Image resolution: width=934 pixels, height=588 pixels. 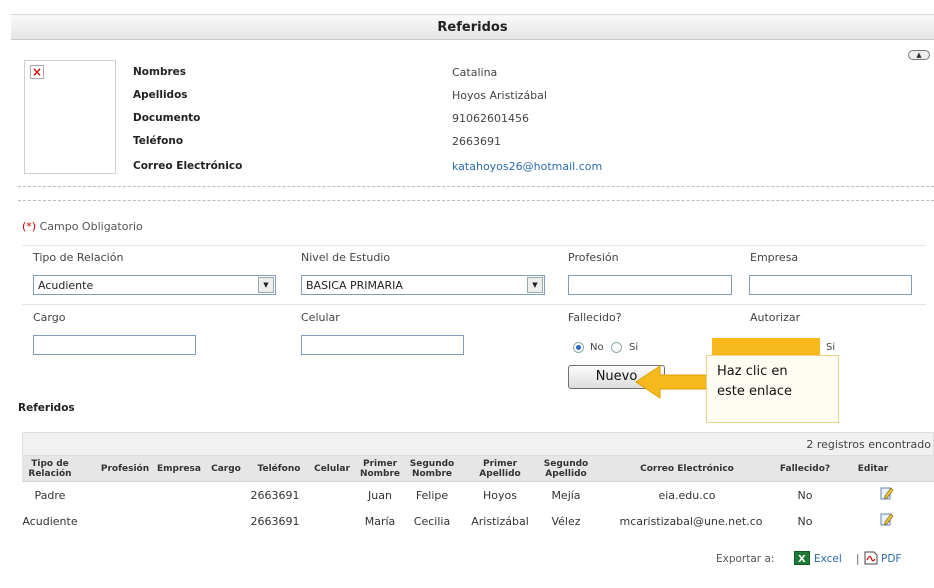 What do you see at coordinates (566, 495) in the screenshot?
I see `cell-segundo-apellido: Mejía` at bounding box center [566, 495].